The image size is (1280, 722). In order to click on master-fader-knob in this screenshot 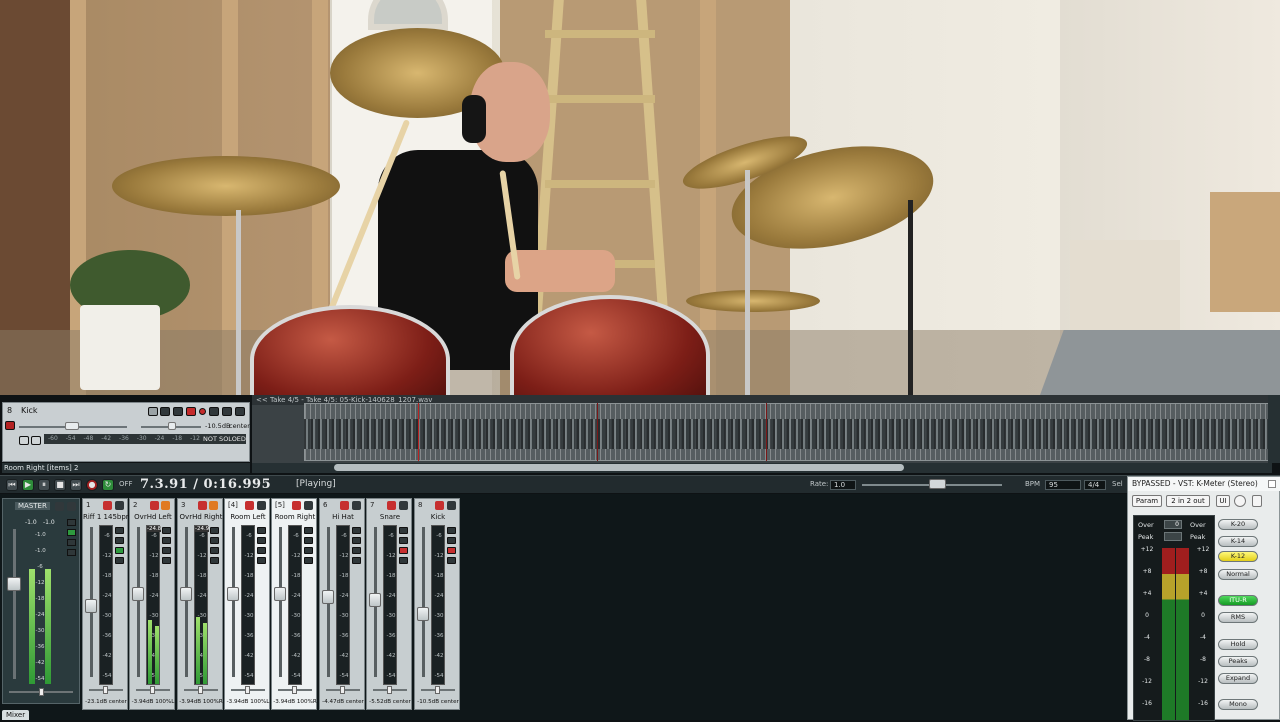, I will do `click(14, 584)`.